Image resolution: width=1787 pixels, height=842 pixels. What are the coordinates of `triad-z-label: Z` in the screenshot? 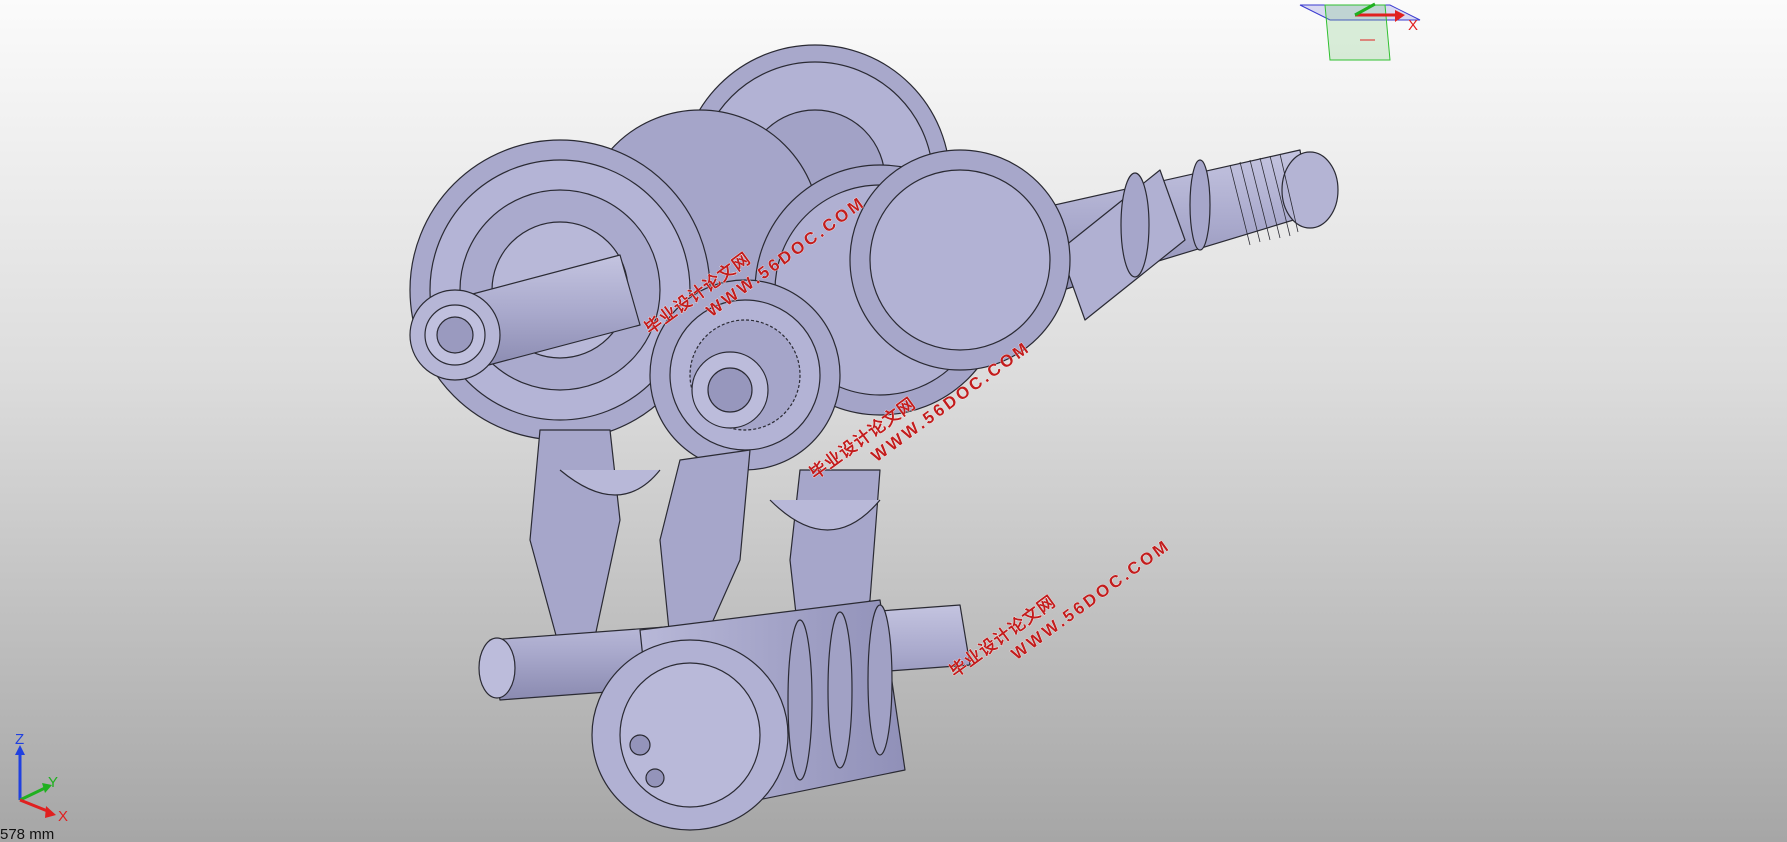 It's located at (19, 739).